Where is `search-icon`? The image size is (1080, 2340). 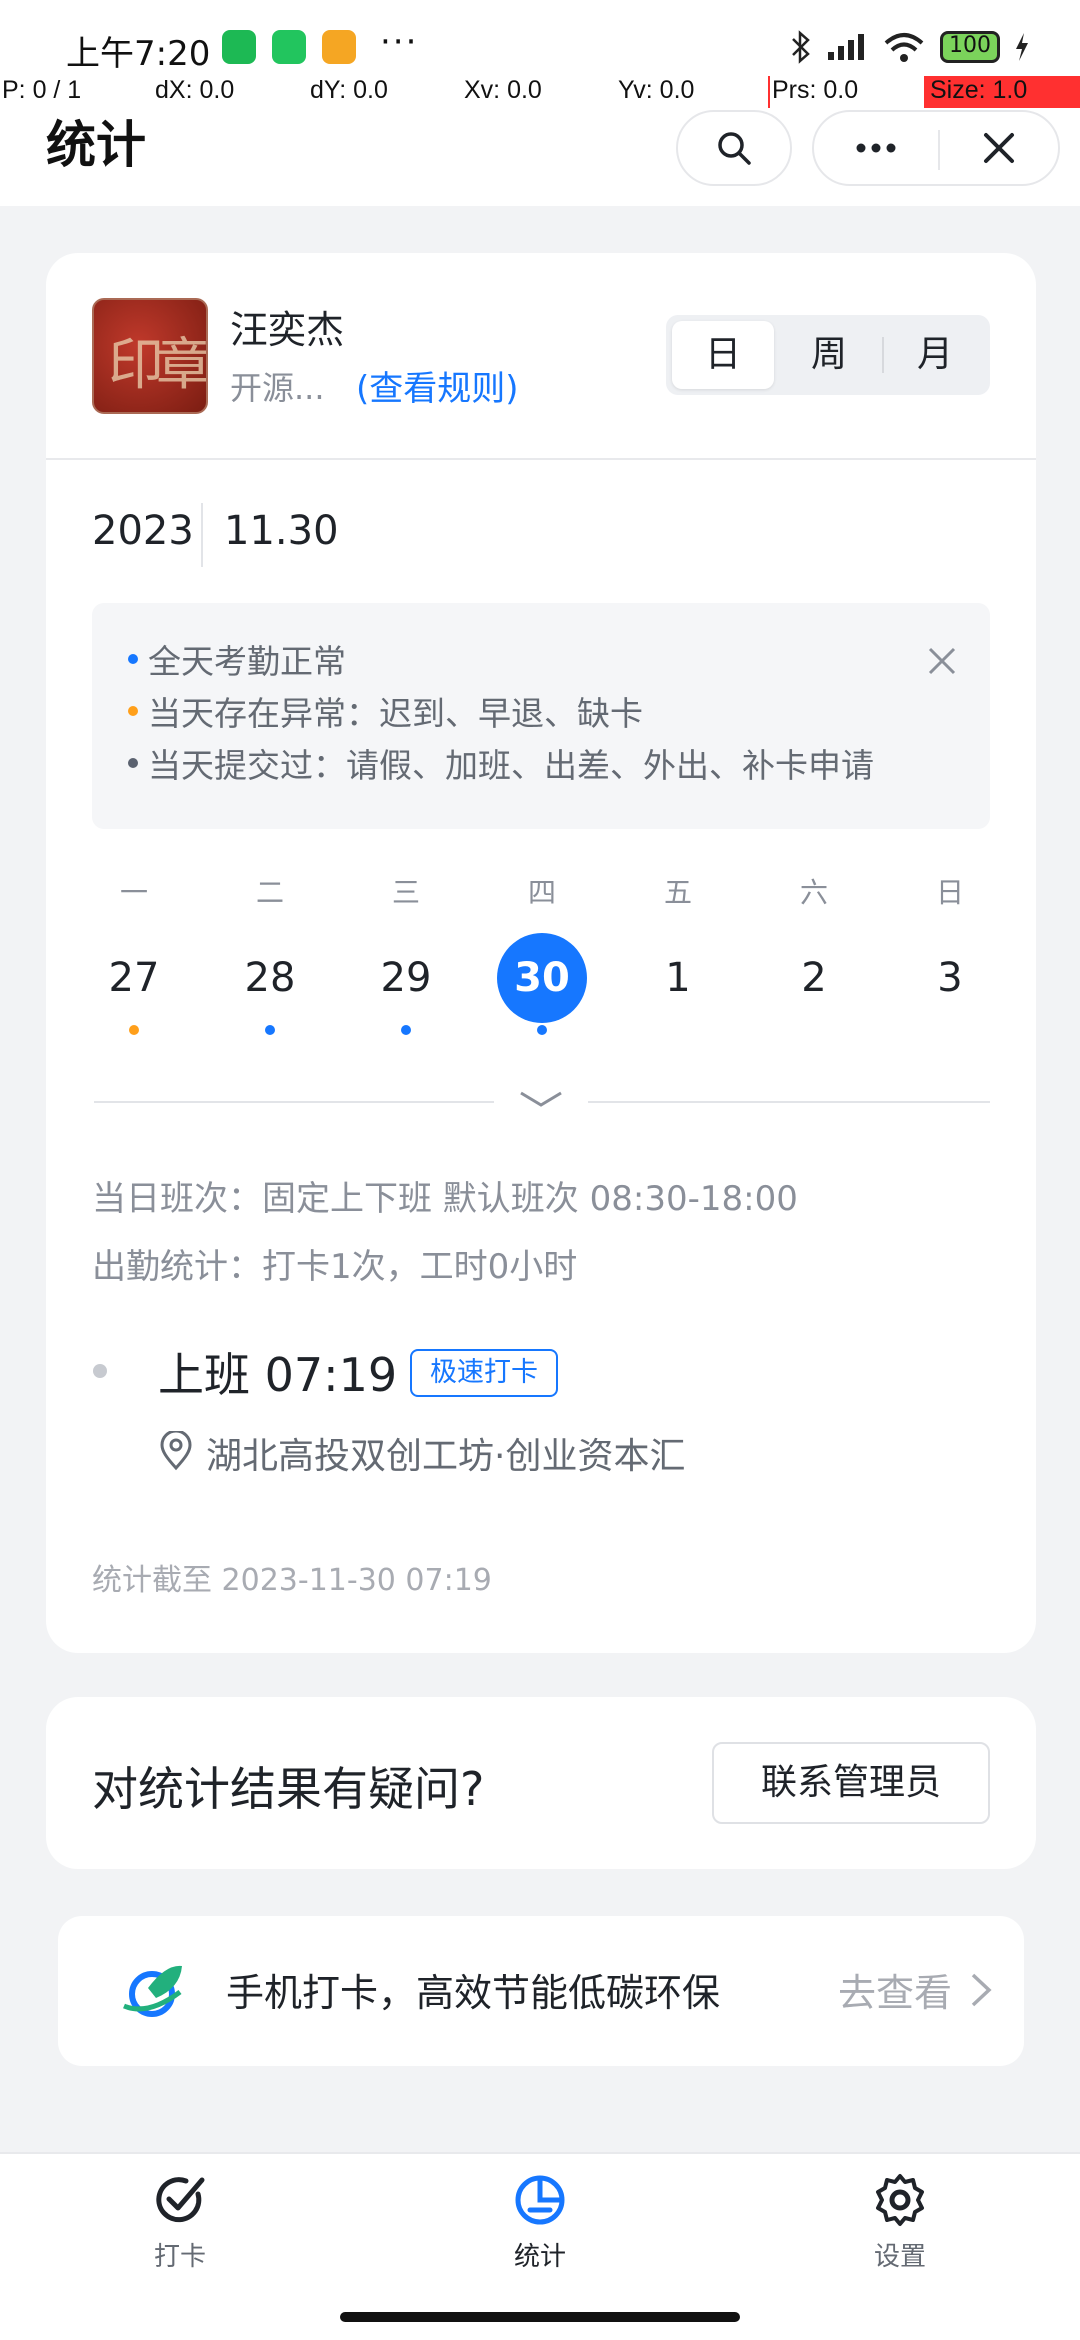
search-icon is located at coordinates (734, 148).